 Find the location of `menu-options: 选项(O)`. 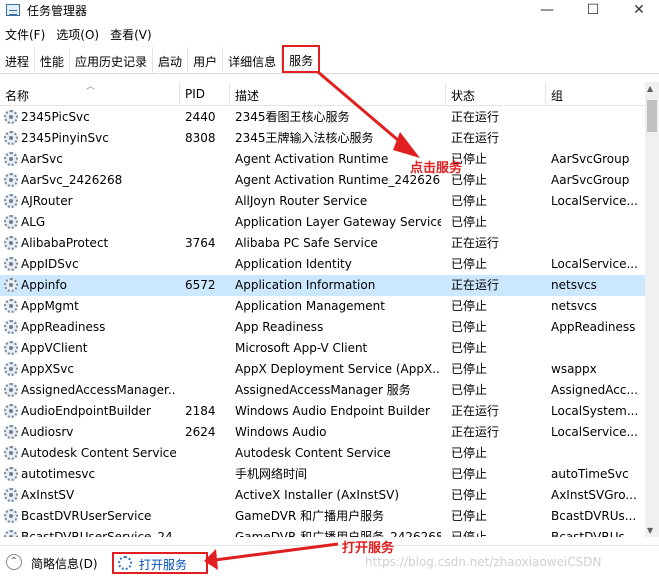

menu-options: 选项(O) is located at coordinates (78, 34).